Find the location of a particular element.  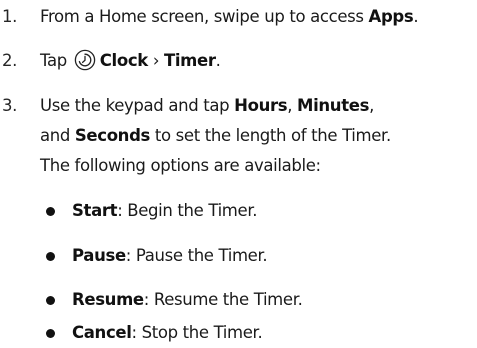

option-term: Resume is located at coordinates (108, 299).